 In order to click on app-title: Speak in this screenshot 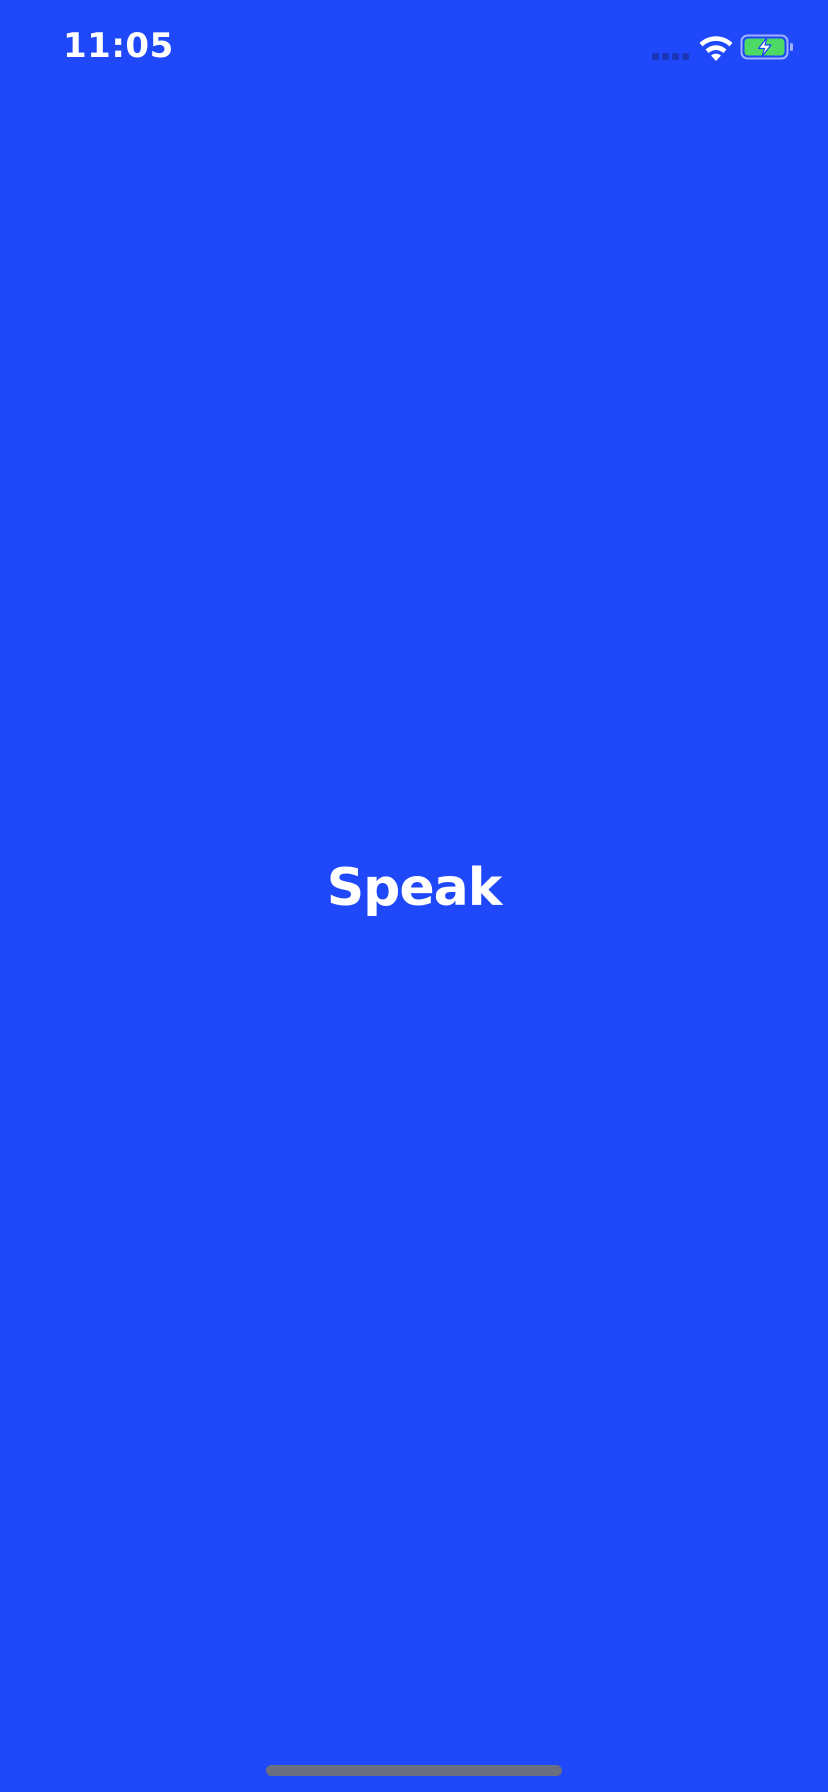, I will do `click(414, 888)`.